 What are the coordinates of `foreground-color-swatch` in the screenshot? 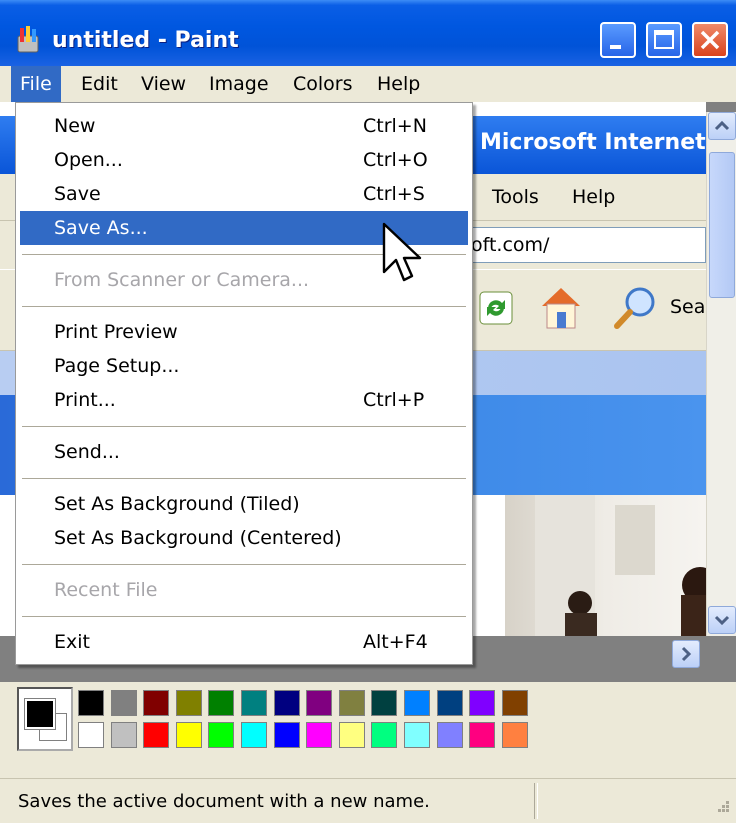 It's located at (40, 714).